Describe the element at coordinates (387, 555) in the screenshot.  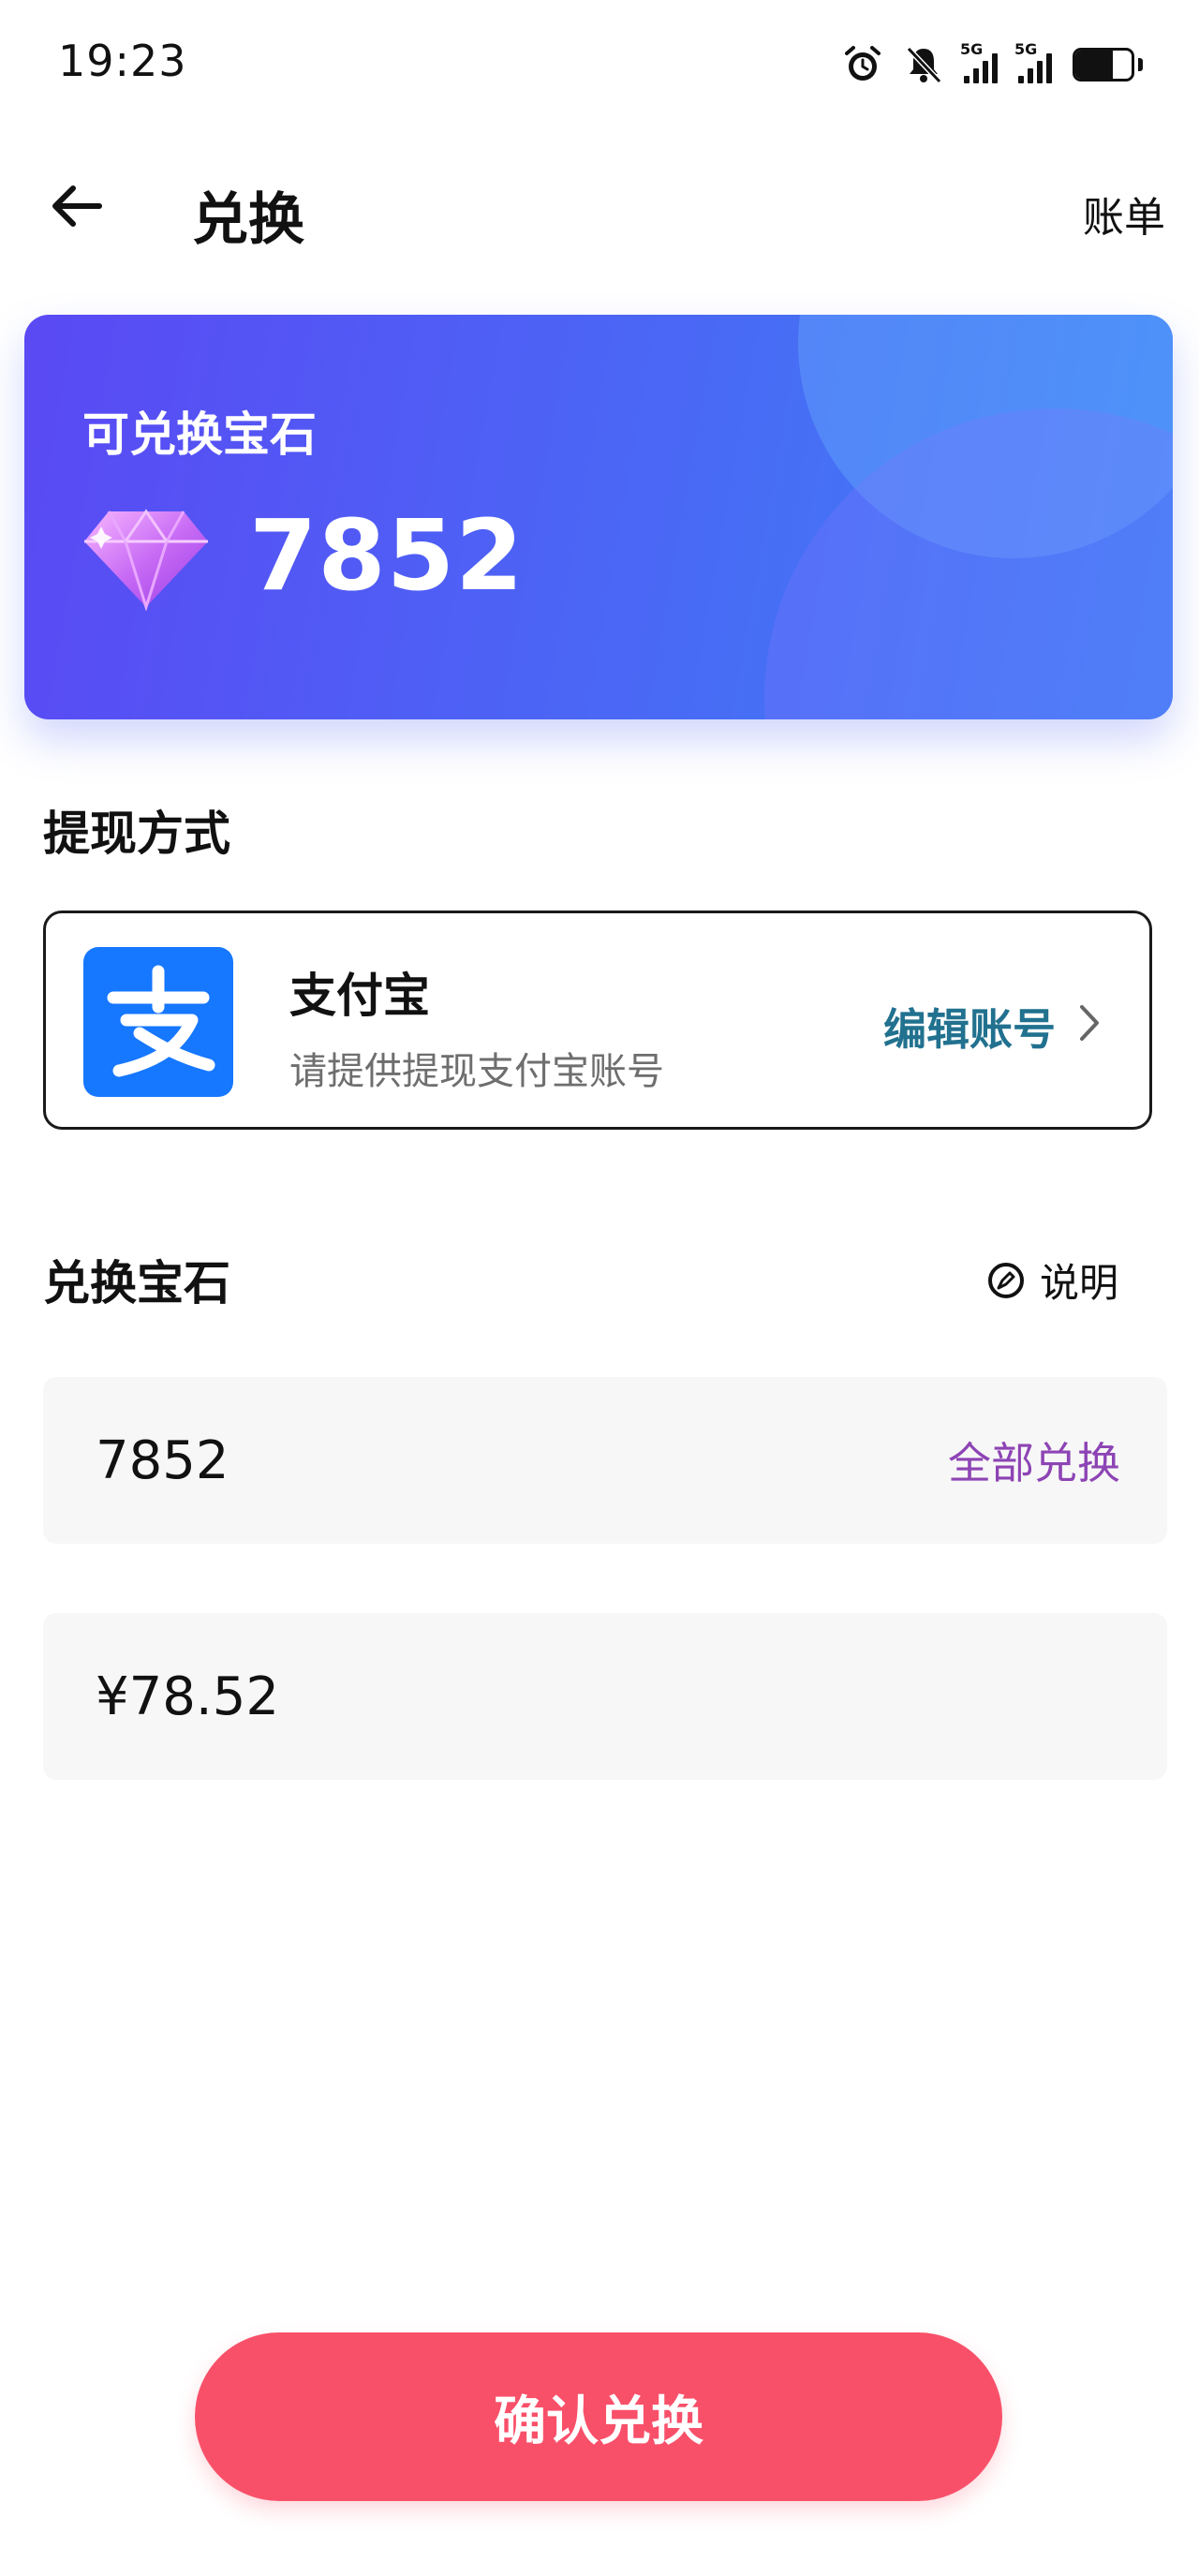
I see `gem-balance: 7852` at that location.